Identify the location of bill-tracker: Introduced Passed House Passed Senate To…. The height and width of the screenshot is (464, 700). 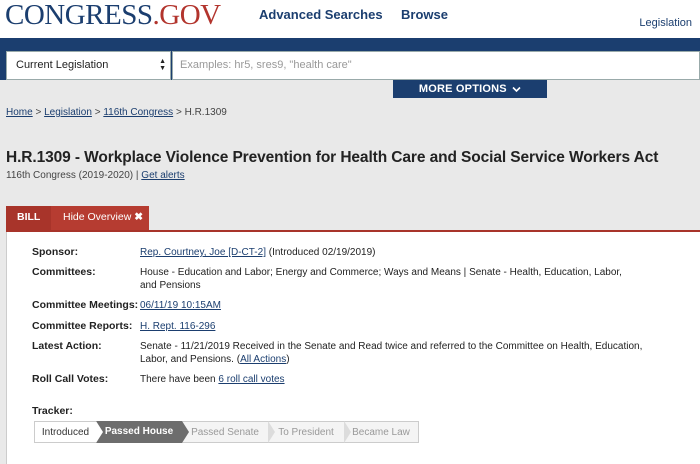
(226, 432).